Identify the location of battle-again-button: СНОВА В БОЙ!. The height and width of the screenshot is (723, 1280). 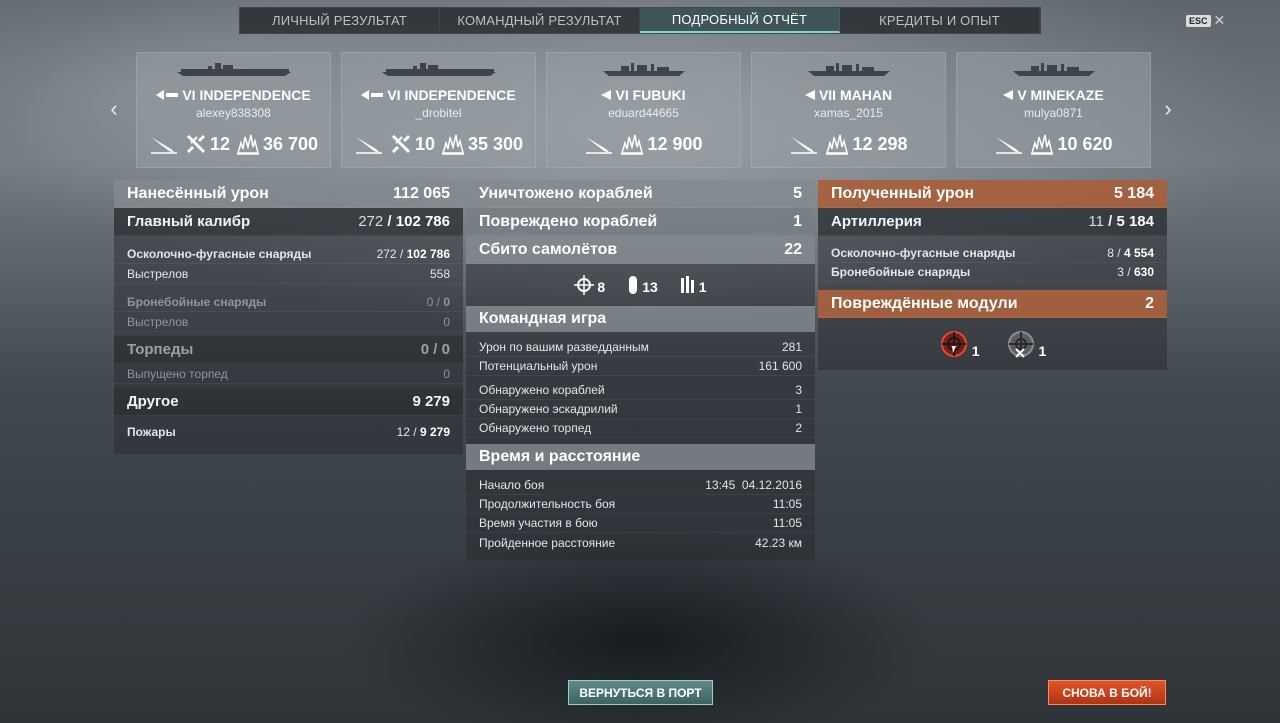
(1107, 692).